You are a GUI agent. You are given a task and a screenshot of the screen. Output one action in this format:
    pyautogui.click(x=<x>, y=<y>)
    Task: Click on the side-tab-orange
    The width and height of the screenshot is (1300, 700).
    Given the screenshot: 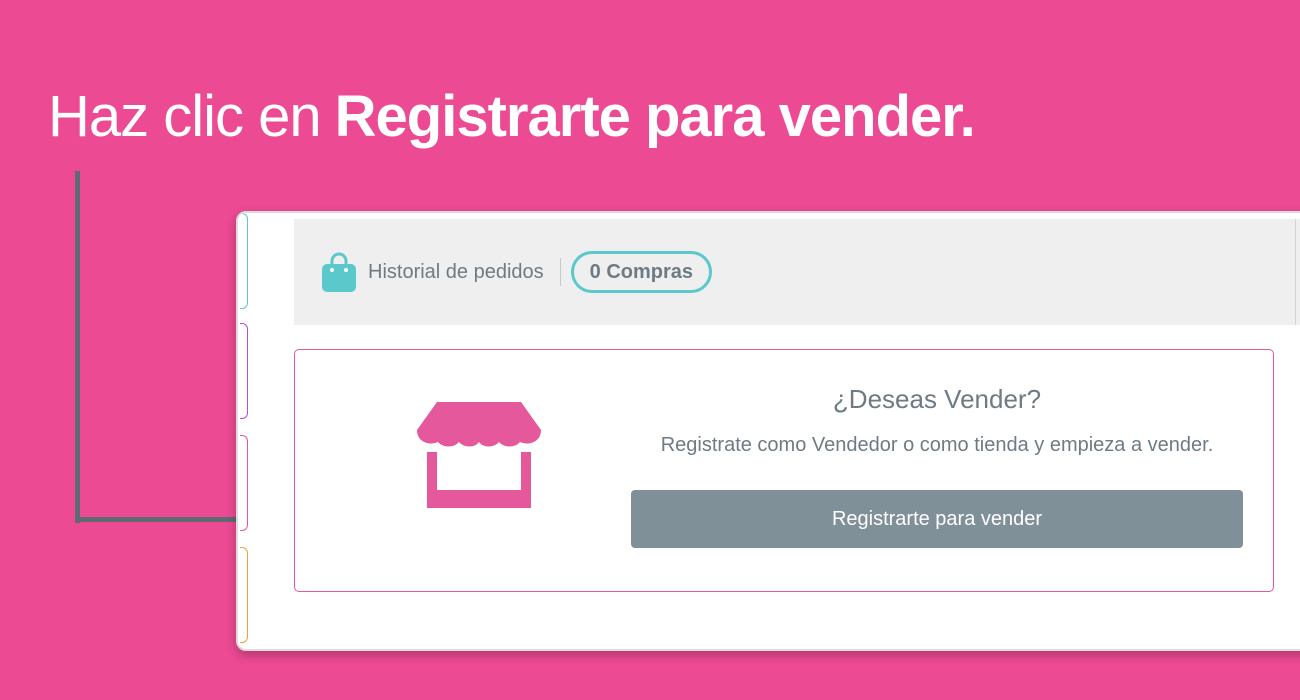 What is the action you would take?
    pyautogui.click(x=244, y=595)
    